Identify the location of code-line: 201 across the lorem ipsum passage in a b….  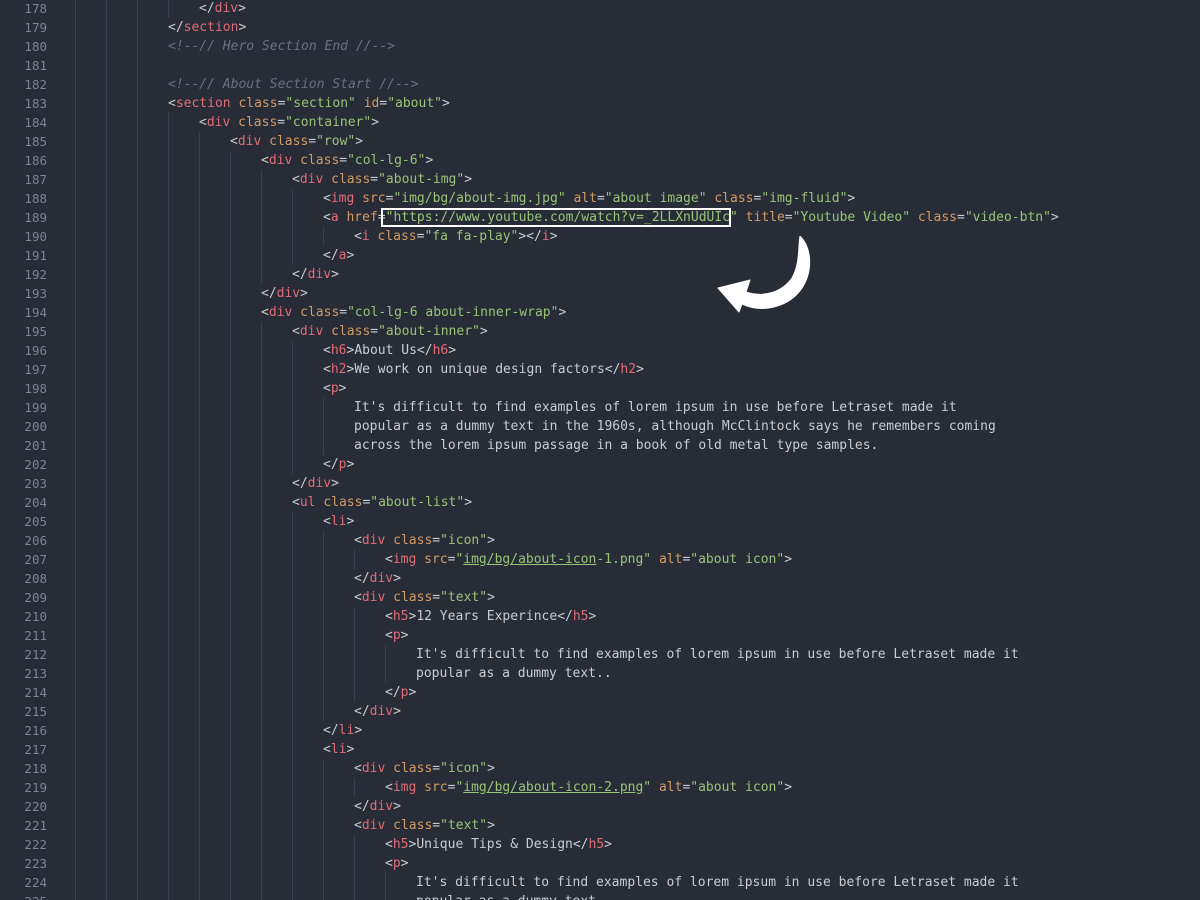
(600, 445).